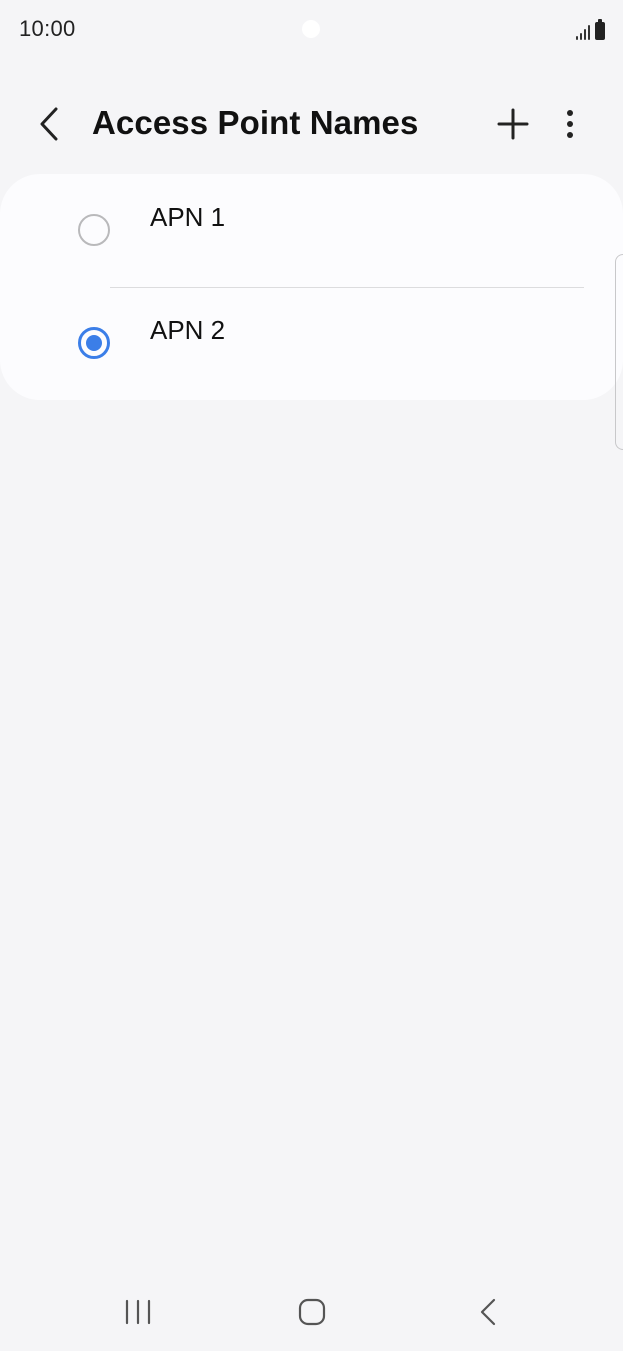 The width and height of the screenshot is (623, 1351). I want to click on radio-unchecked-icon, so click(94, 230).